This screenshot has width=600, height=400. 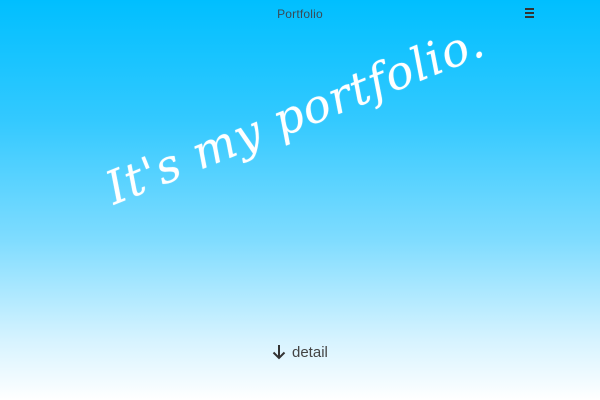 I want to click on detail-link: detail, so click(x=300, y=352).